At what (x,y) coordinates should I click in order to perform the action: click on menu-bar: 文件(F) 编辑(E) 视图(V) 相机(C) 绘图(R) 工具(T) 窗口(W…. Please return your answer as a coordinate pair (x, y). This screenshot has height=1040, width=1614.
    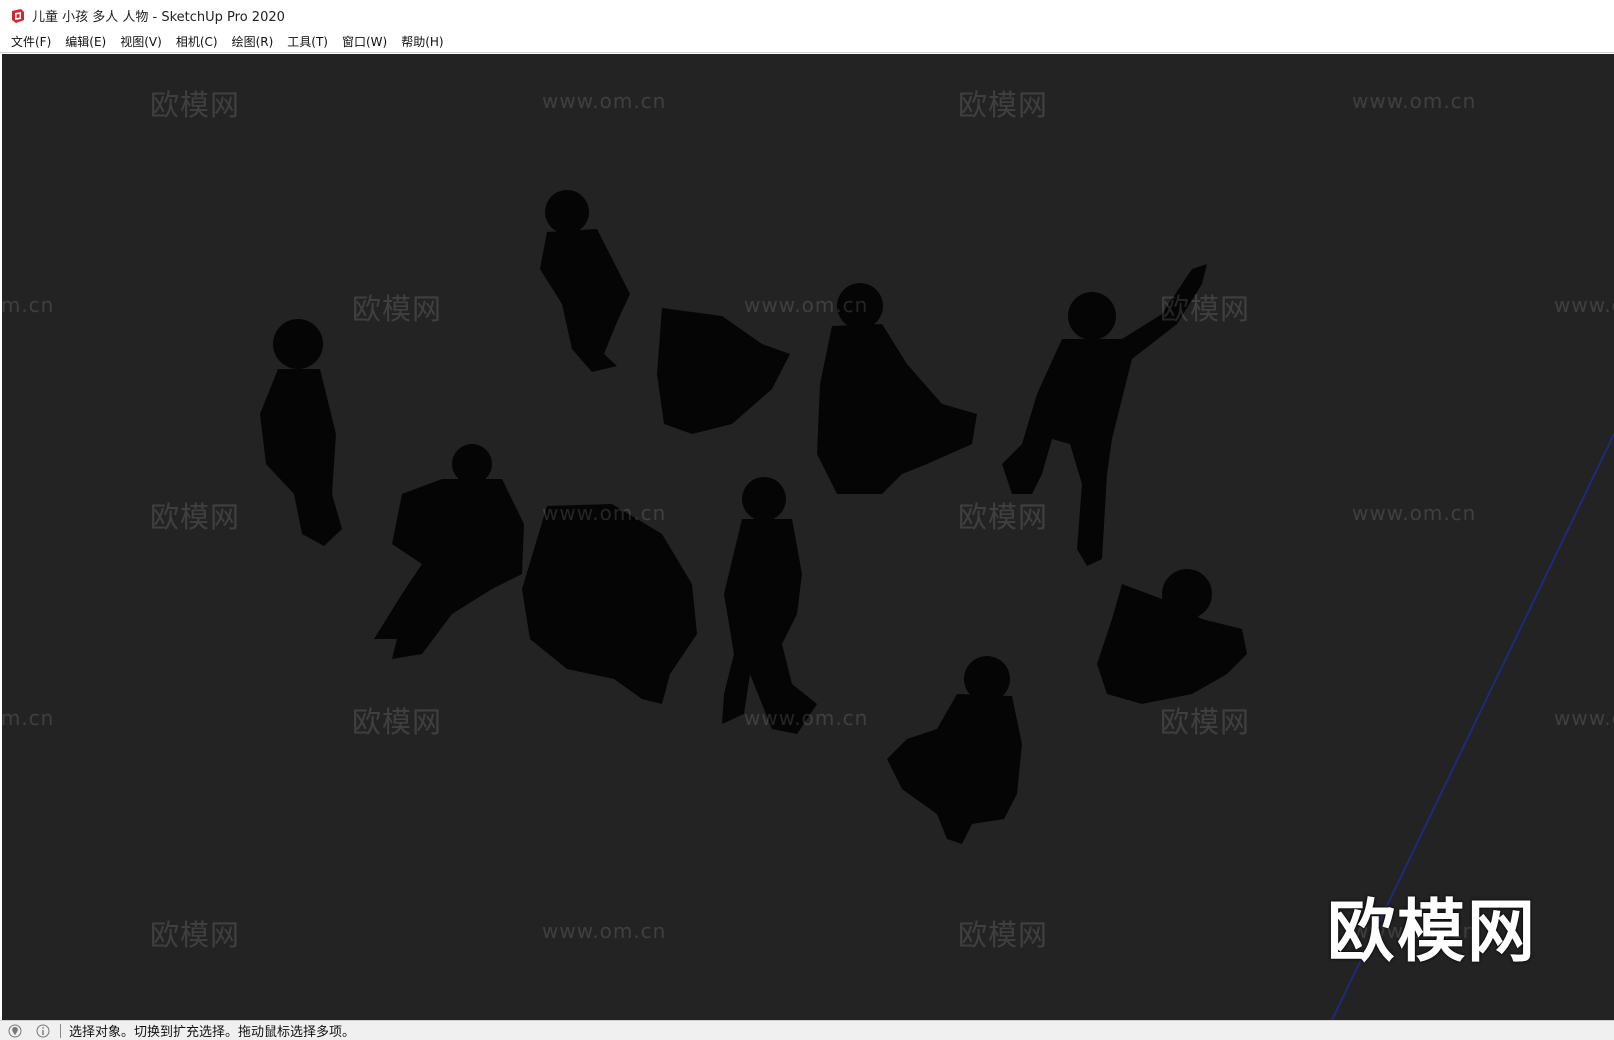
    Looking at the image, I should click on (807, 42).